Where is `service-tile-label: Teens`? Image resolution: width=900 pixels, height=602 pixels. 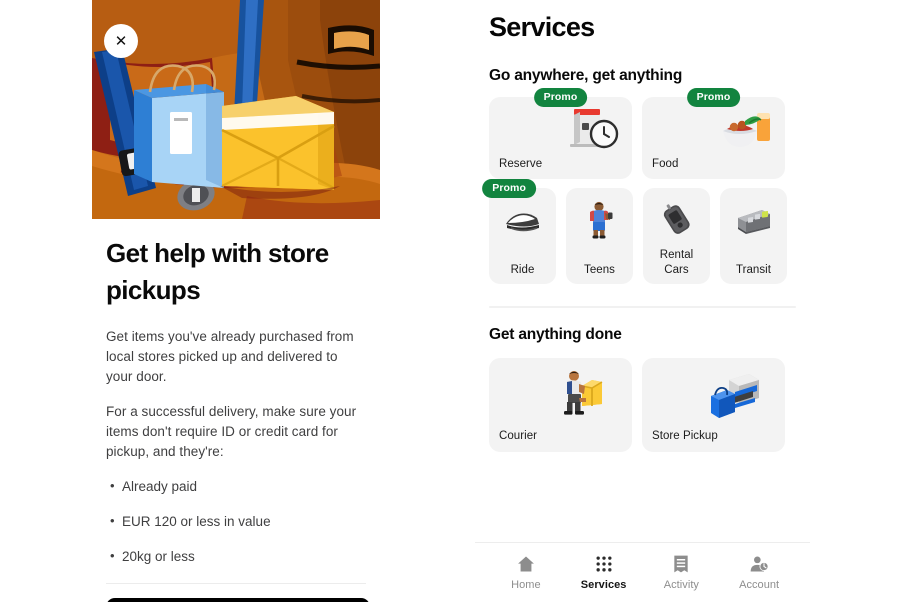
service-tile-label: Teens is located at coordinates (599, 269).